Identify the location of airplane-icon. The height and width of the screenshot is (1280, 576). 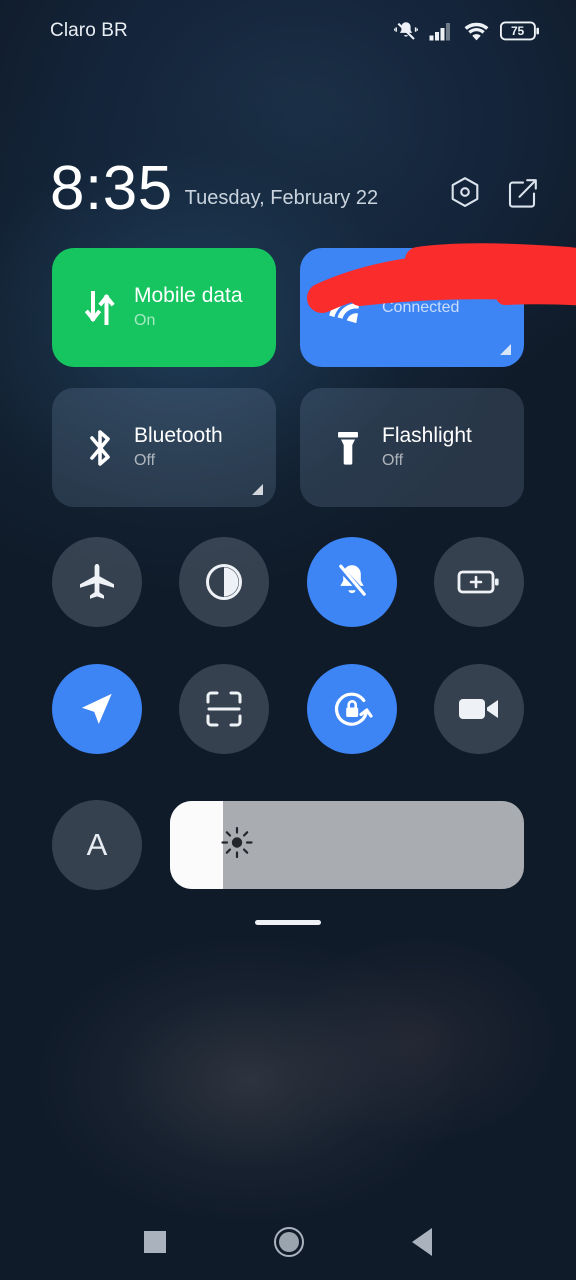
(97, 582).